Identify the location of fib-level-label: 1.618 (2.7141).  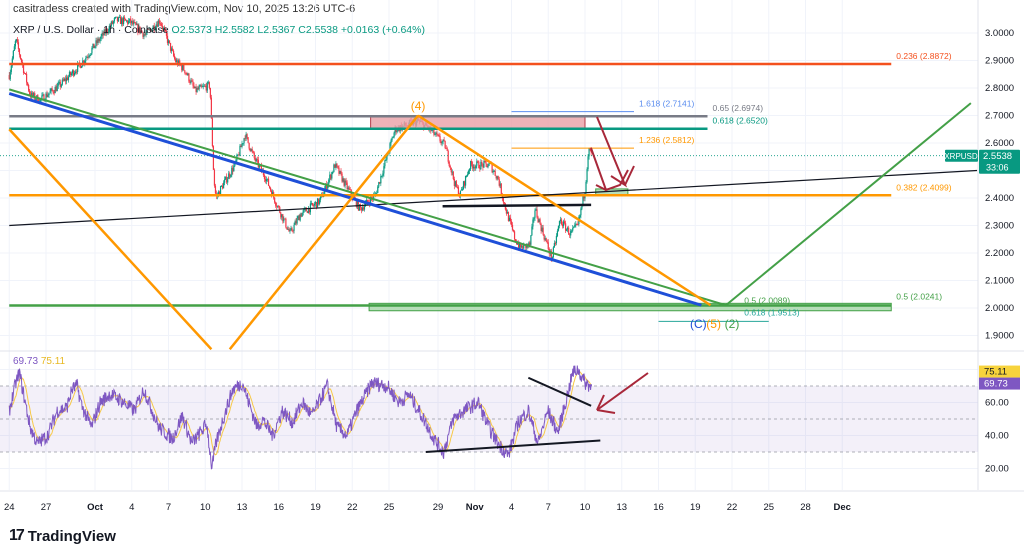
(666, 104).